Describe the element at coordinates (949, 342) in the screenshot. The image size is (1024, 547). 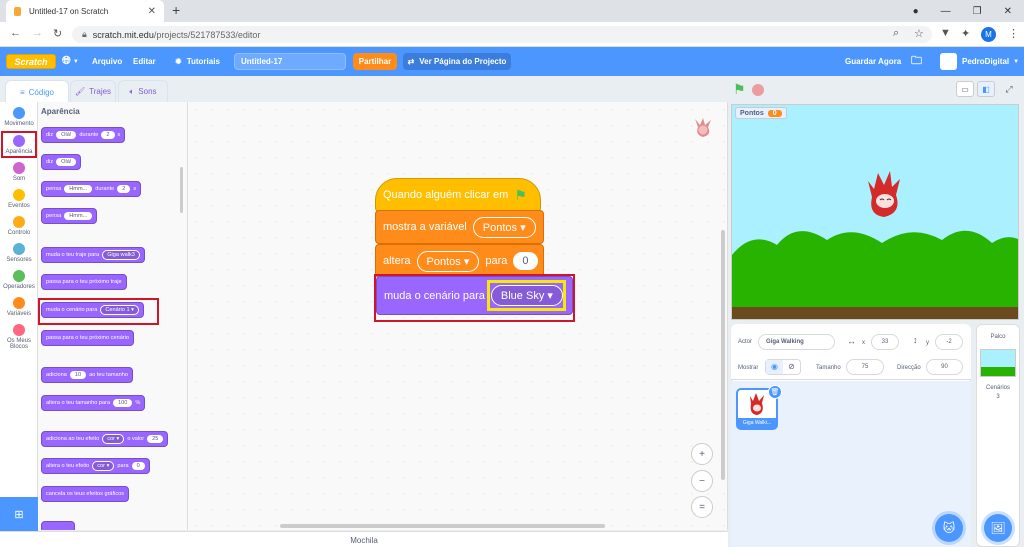
I see `y-input: -2` at that location.